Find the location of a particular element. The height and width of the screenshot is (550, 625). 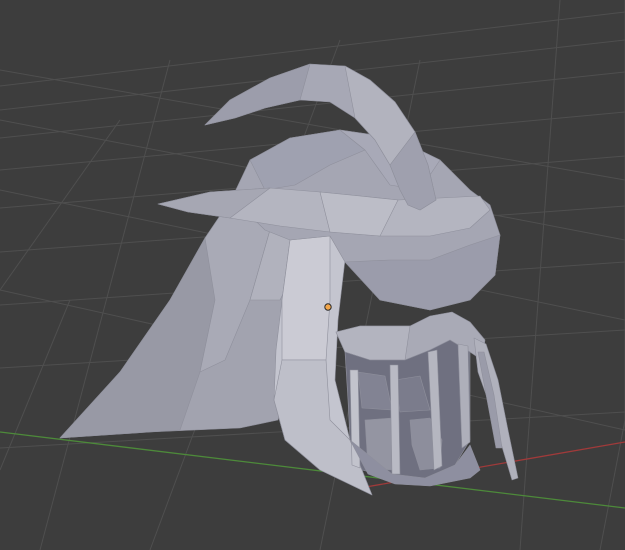

object-origin-dot is located at coordinates (328, 307).